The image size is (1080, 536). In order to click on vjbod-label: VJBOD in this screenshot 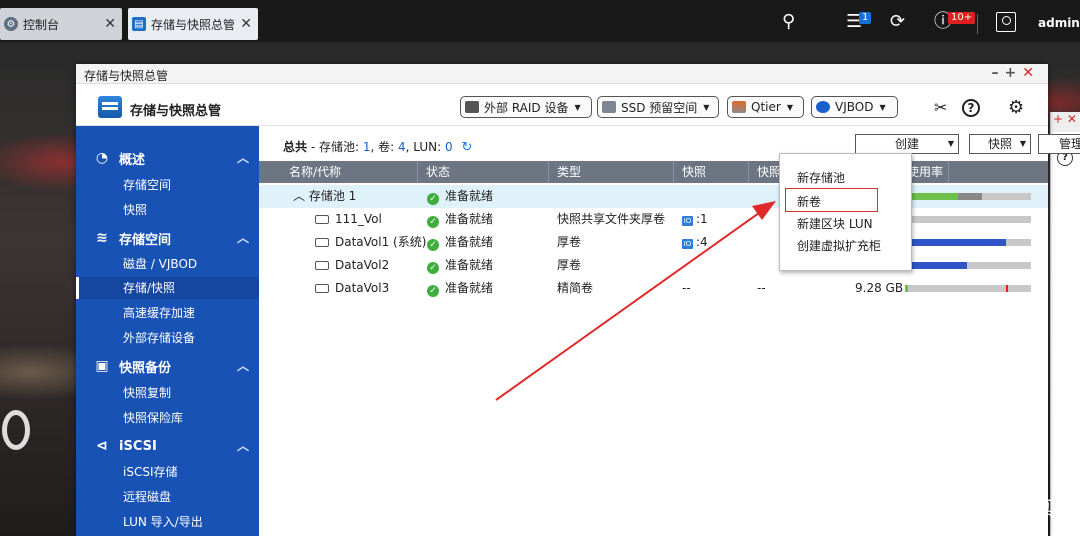, I will do `click(854, 107)`.